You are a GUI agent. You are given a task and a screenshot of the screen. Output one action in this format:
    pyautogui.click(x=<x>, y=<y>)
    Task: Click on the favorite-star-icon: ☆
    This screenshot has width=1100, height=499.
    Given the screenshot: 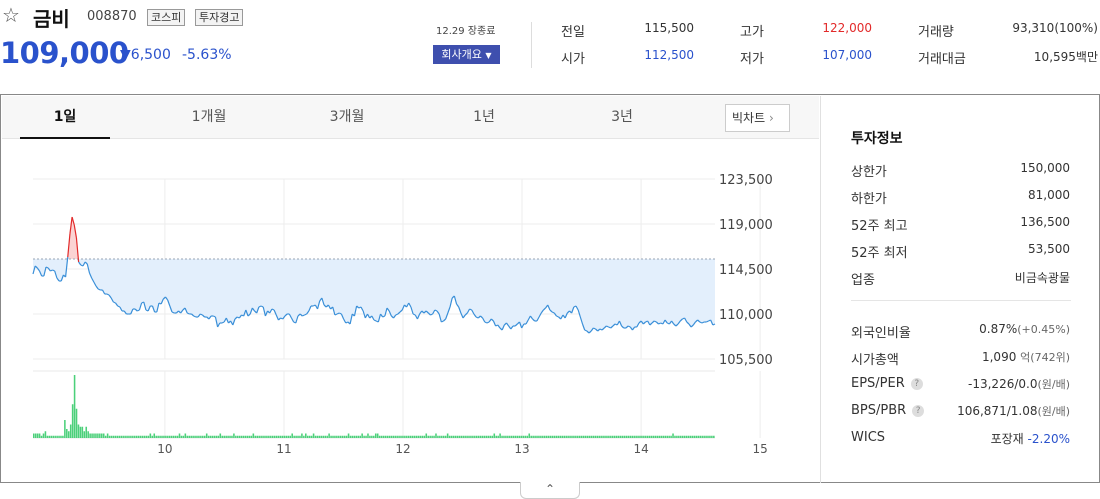 What is the action you would take?
    pyautogui.click(x=11, y=15)
    